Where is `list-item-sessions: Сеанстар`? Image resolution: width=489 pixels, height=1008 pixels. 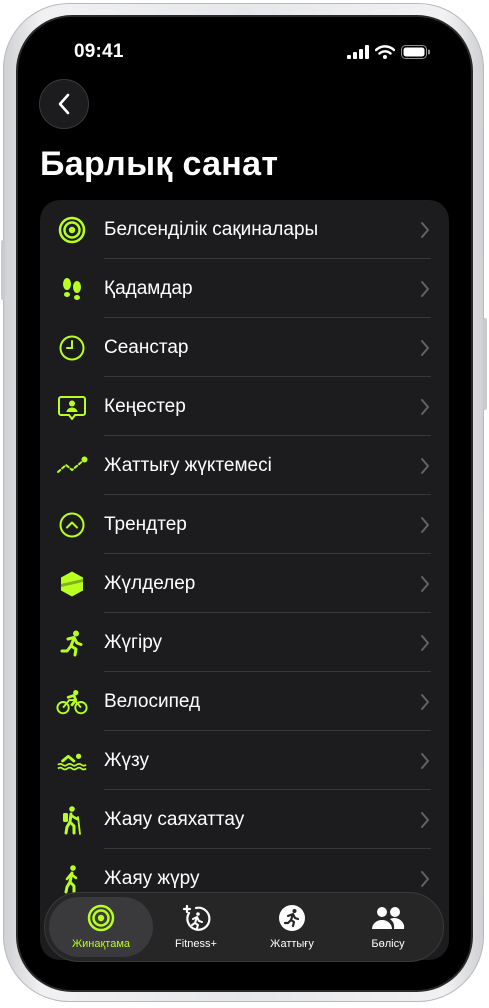
list-item-sessions: Сеанстар is located at coordinates (244, 347).